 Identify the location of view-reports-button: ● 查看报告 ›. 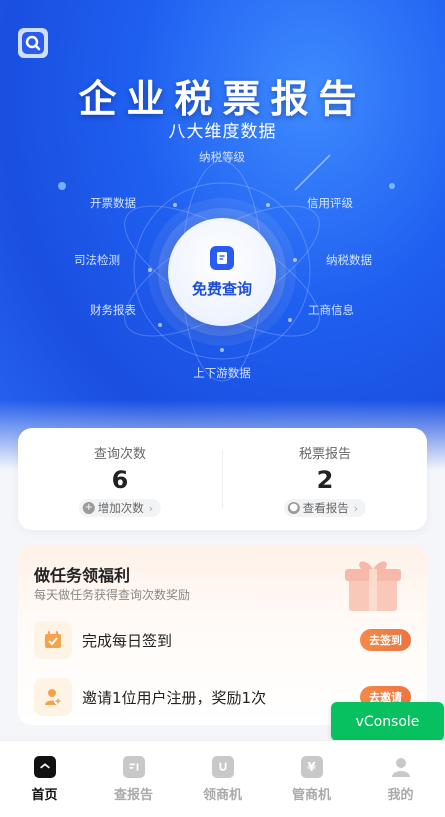
(325, 508).